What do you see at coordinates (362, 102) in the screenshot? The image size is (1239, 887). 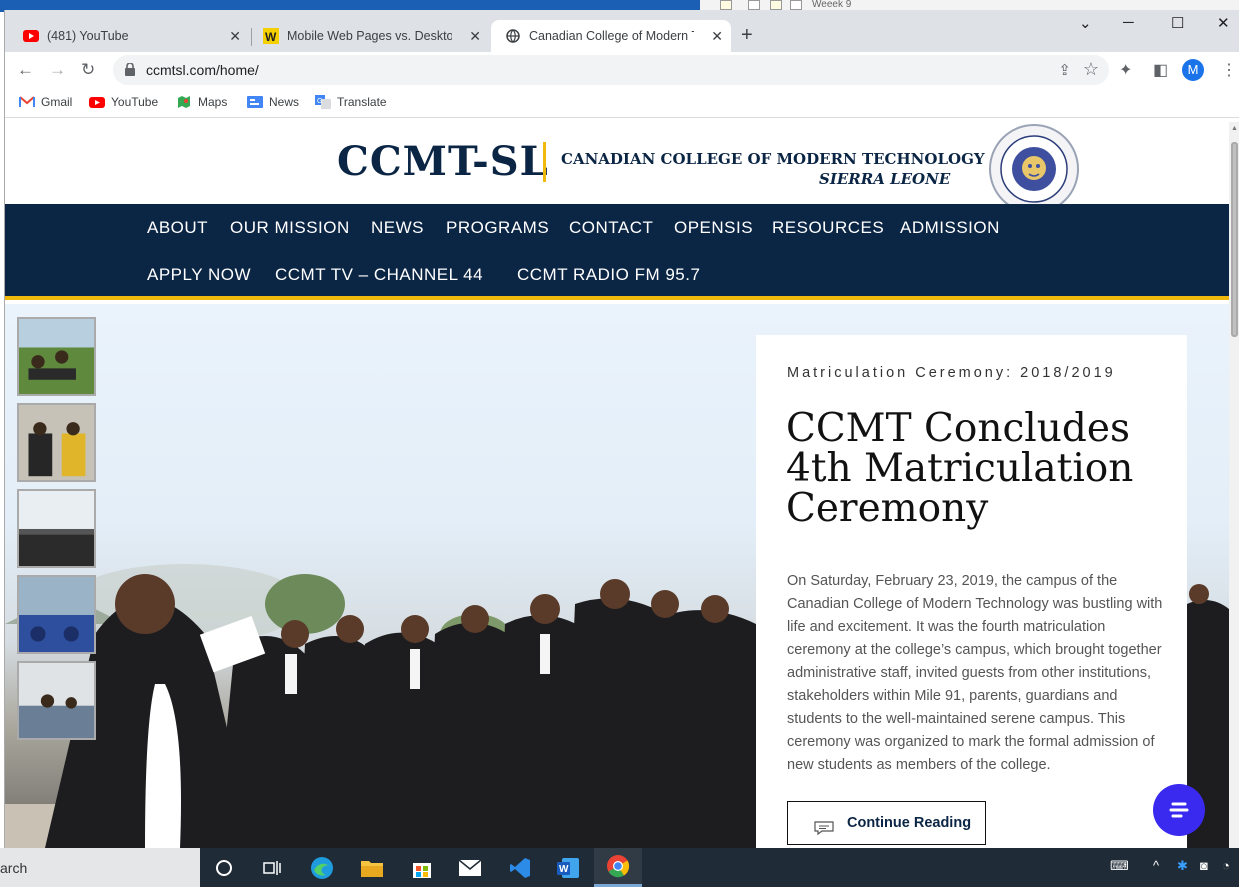 I see `bookmark-label: Translate` at bounding box center [362, 102].